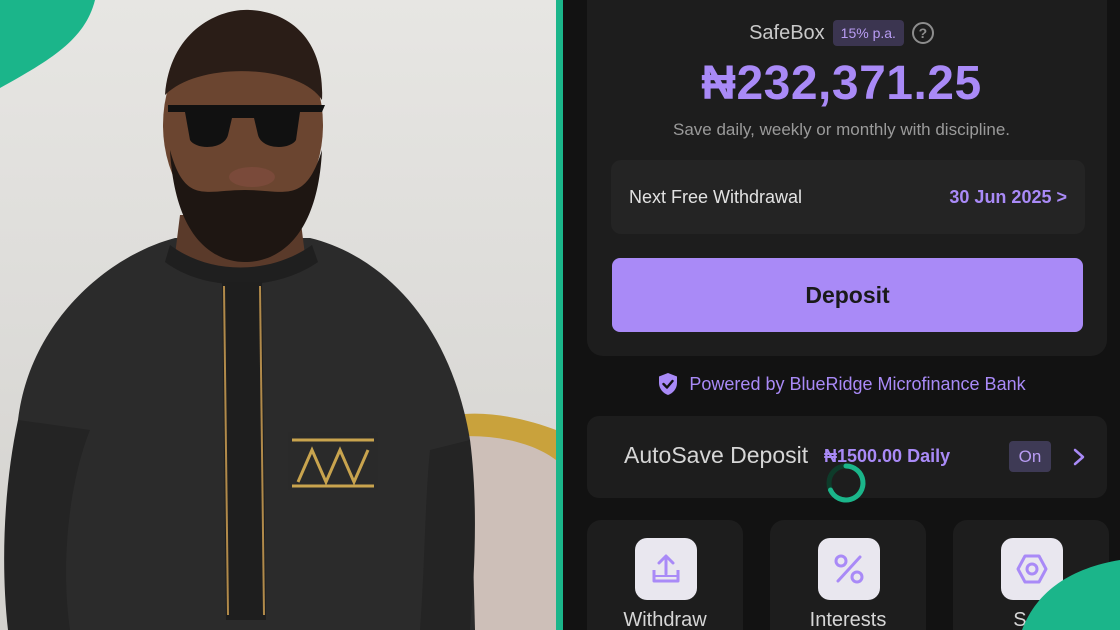  What do you see at coordinates (665, 619) in the screenshot?
I see `withdraw-label: Withdraw` at bounding box center [665, 619].